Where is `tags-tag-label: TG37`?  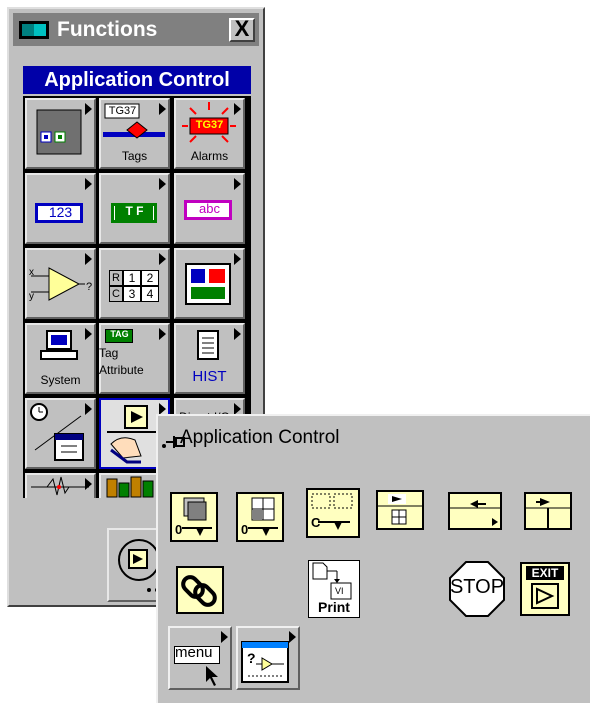 tags-tag-label: TG37 is located at coordinates (122, 111).